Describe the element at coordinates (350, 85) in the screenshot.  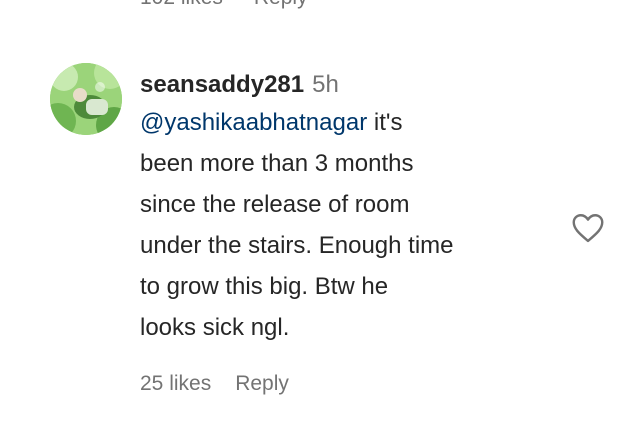
I see `comment-header: seansaddy281 5h` at that location.